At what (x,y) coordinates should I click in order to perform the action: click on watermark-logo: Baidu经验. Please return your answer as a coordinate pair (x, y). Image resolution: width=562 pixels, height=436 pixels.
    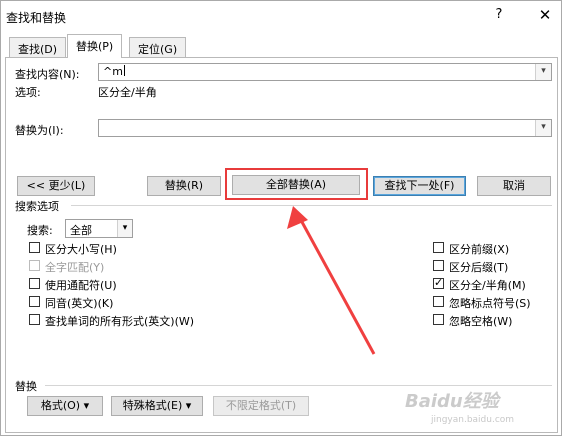
    Looking at the image, I should click on (452, 401).